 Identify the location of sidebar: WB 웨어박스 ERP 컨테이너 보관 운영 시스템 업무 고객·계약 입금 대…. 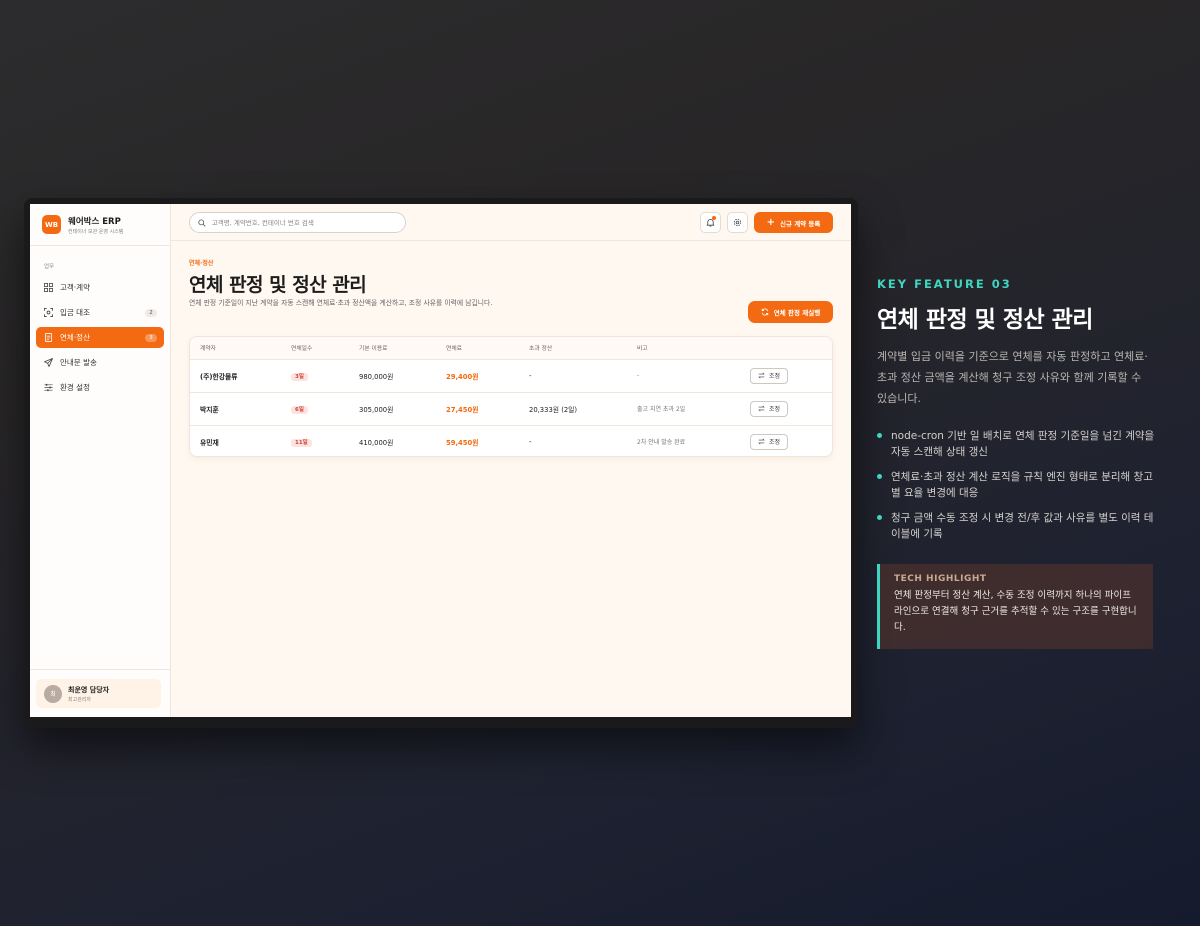
(100, 460).